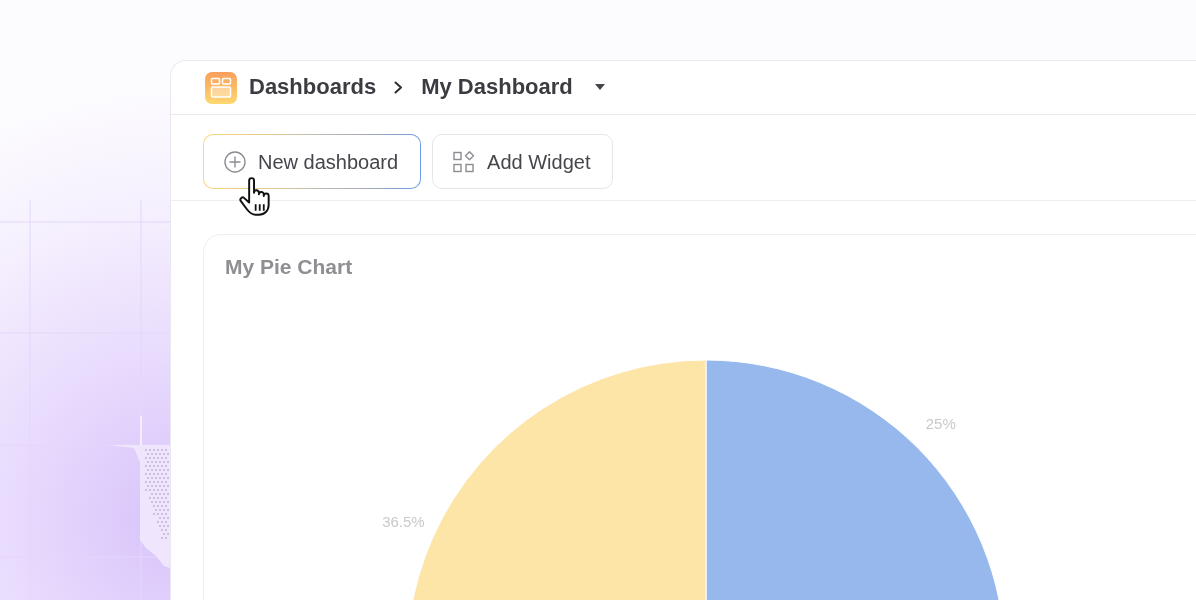  I want to click on add-widget-button: Add Widget, so click(523, 161).